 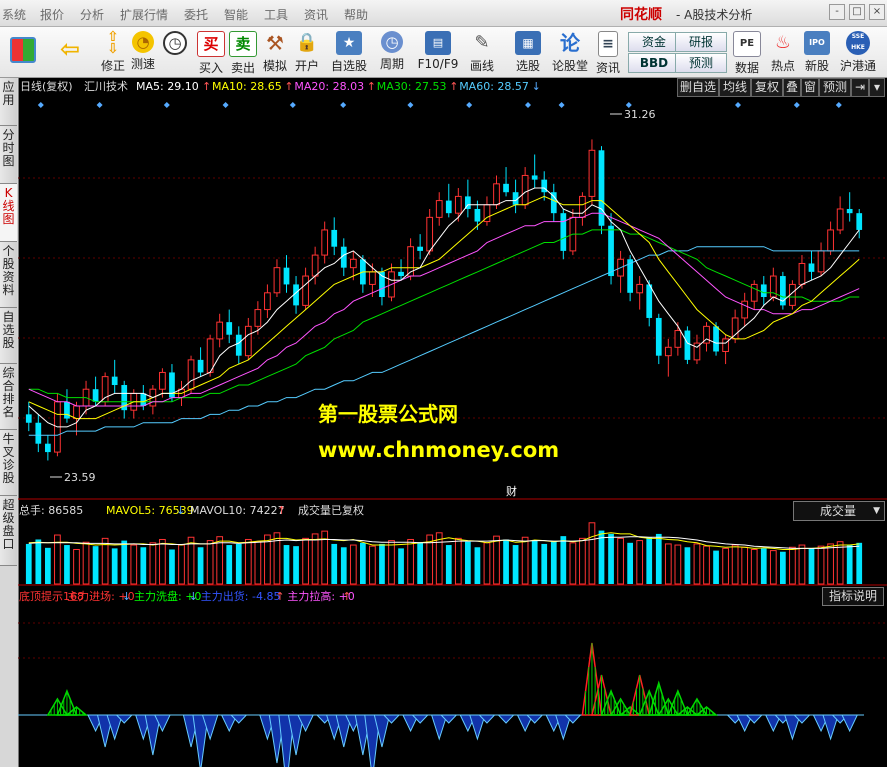 What do you see at coordinates (52, 14) in the screenshot?
I see `menu-quote: 报价` at bounding box center [52, 14].